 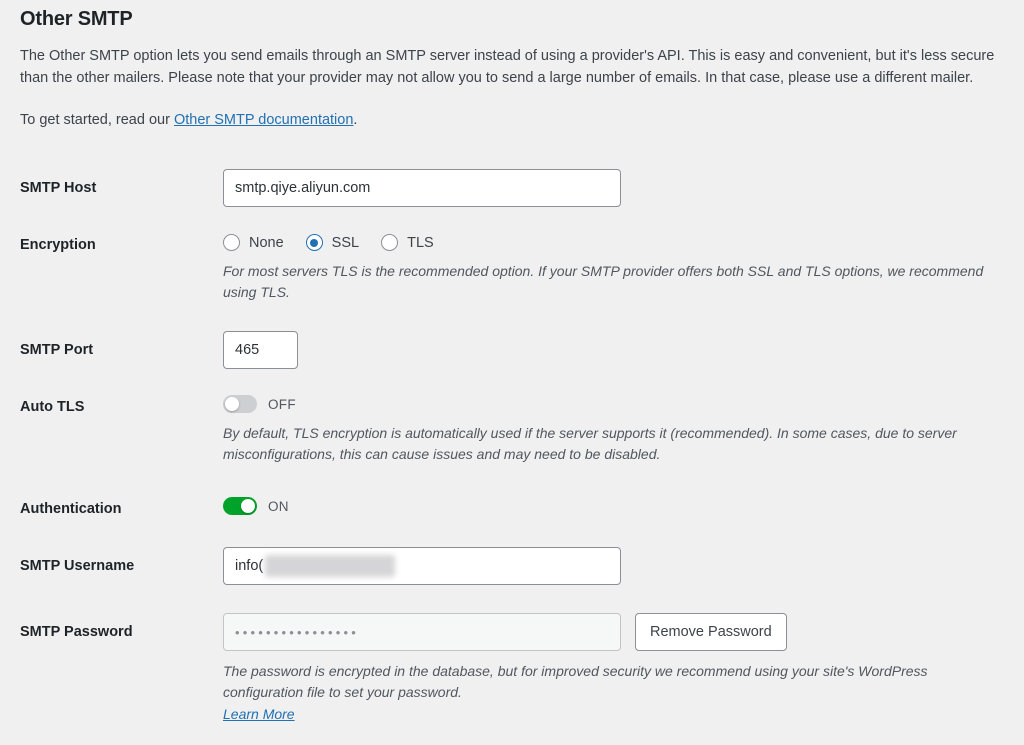 I want to click on auto-tls-state-label: OFF, so click(x=282, y=404).